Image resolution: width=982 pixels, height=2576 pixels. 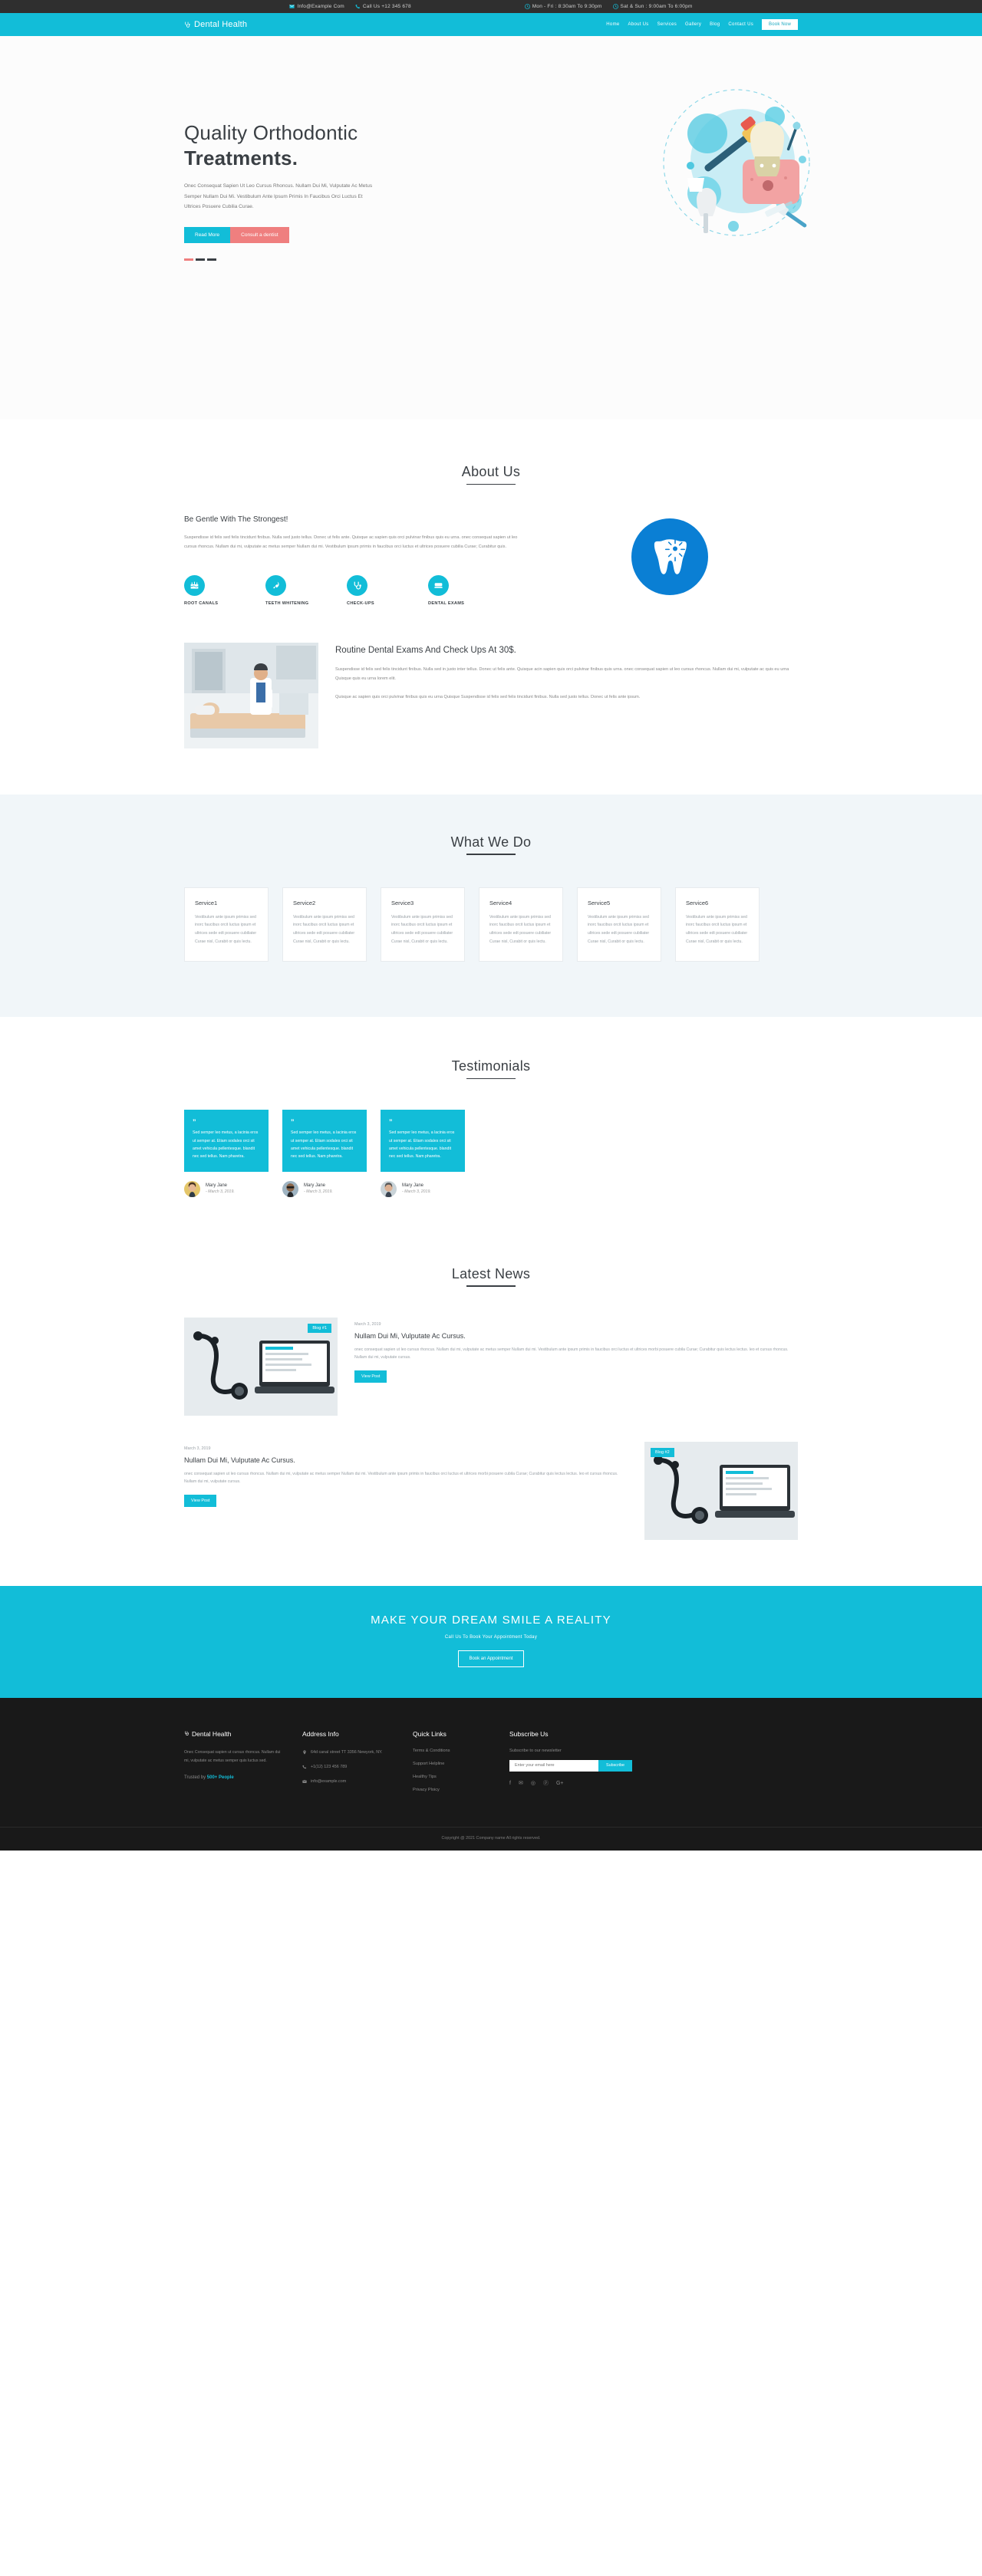 What do you see at coordinates (261, 1366) in the screenshot?
I see `news-photo: Blog #1` at bounding box center [261, 1366].